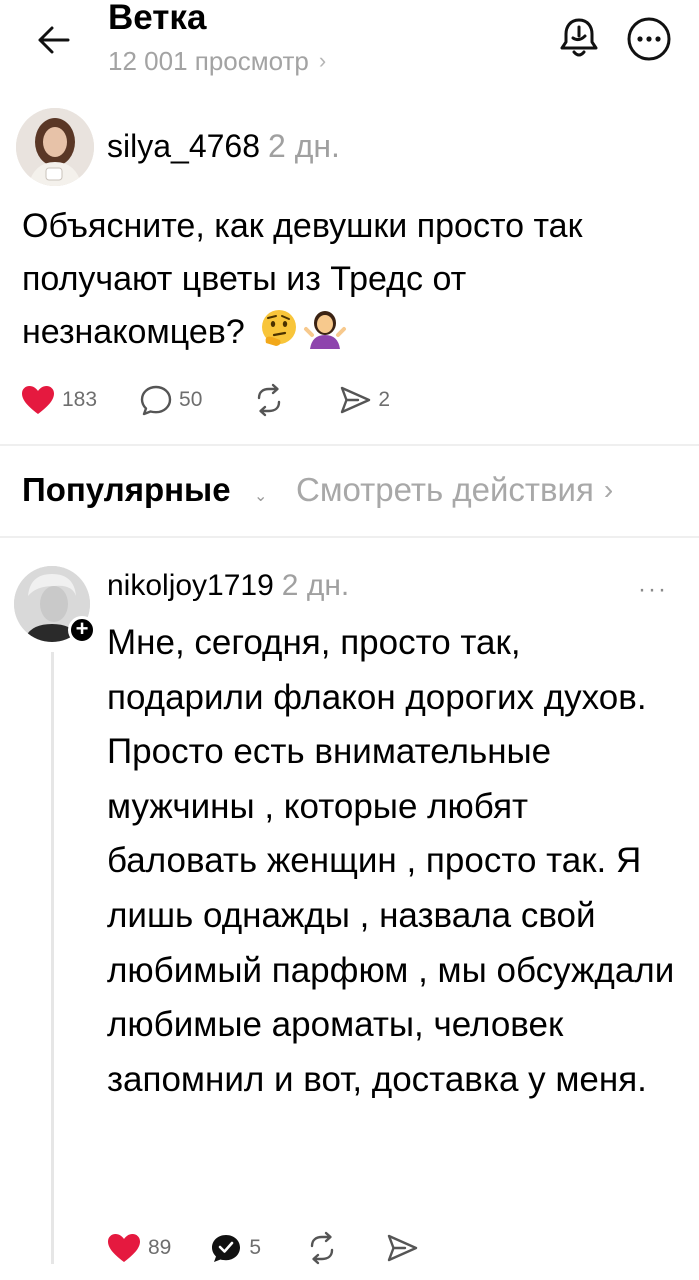  I want to click on views-count-link: 12 001 просмотр ›, so click(217, 61).